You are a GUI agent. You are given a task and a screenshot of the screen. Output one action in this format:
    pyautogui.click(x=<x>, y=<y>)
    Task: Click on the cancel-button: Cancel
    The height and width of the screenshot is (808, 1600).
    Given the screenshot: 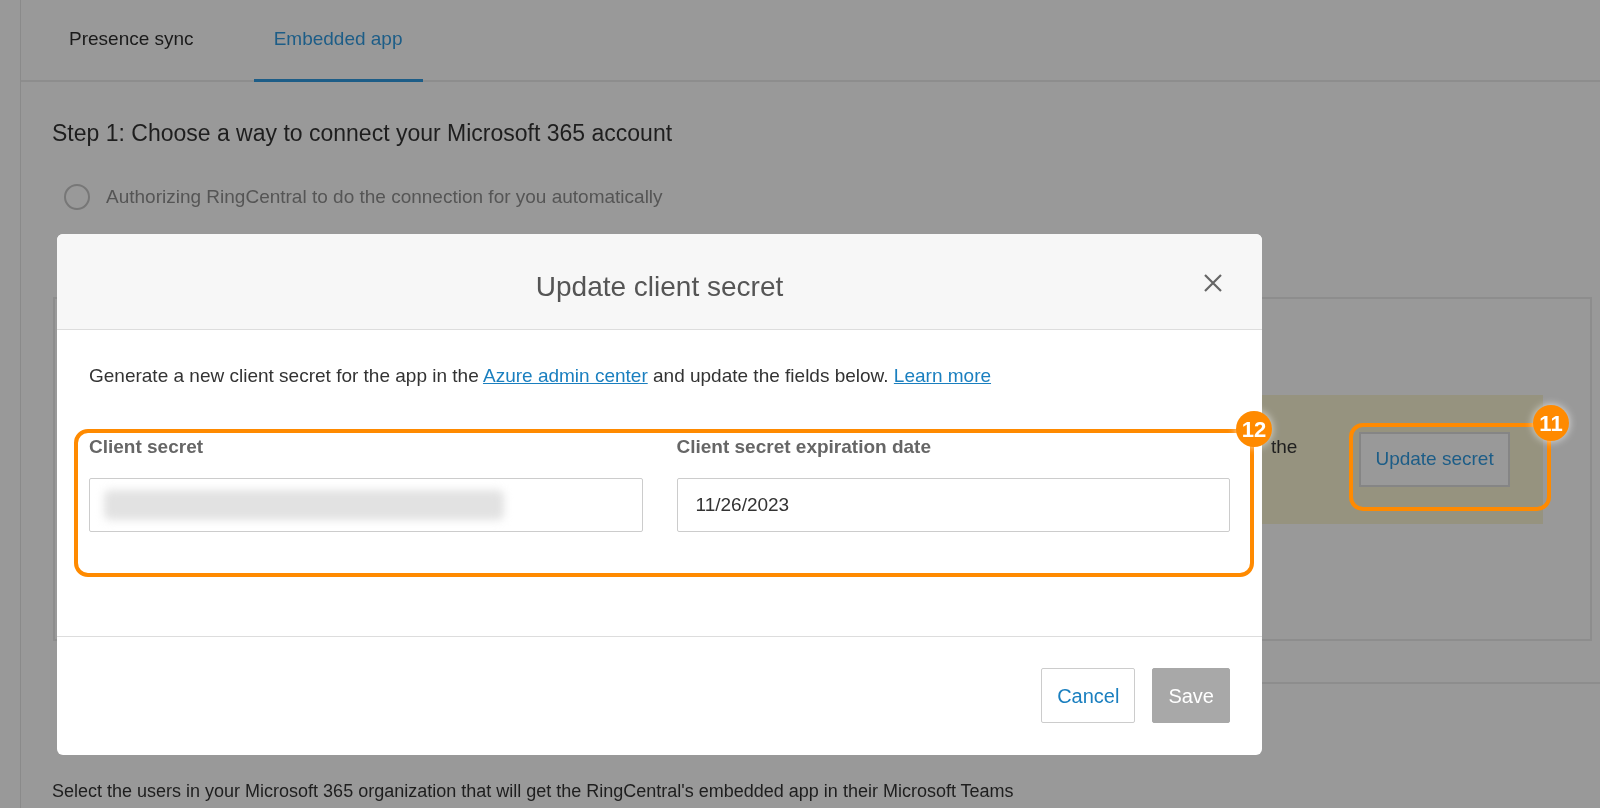 What is the action you would take?
    pyautogui.click(x=1088, y=695)
    